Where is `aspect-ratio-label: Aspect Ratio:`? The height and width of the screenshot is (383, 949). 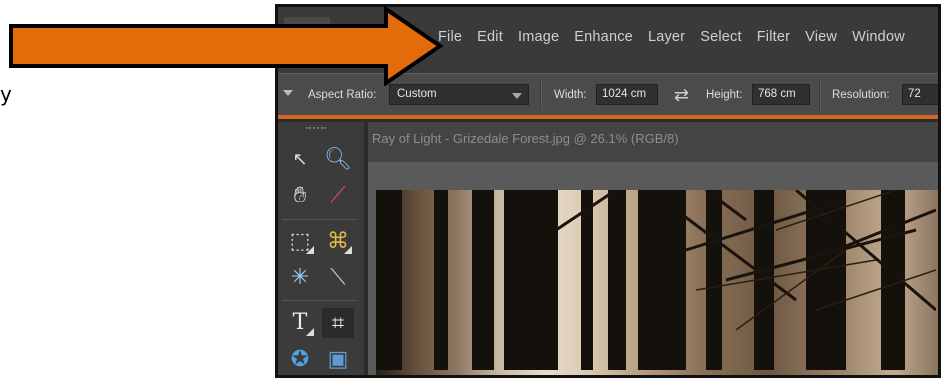
aspect-ratio-label: Aspect Ratio: is located at coordinates (342, 95).